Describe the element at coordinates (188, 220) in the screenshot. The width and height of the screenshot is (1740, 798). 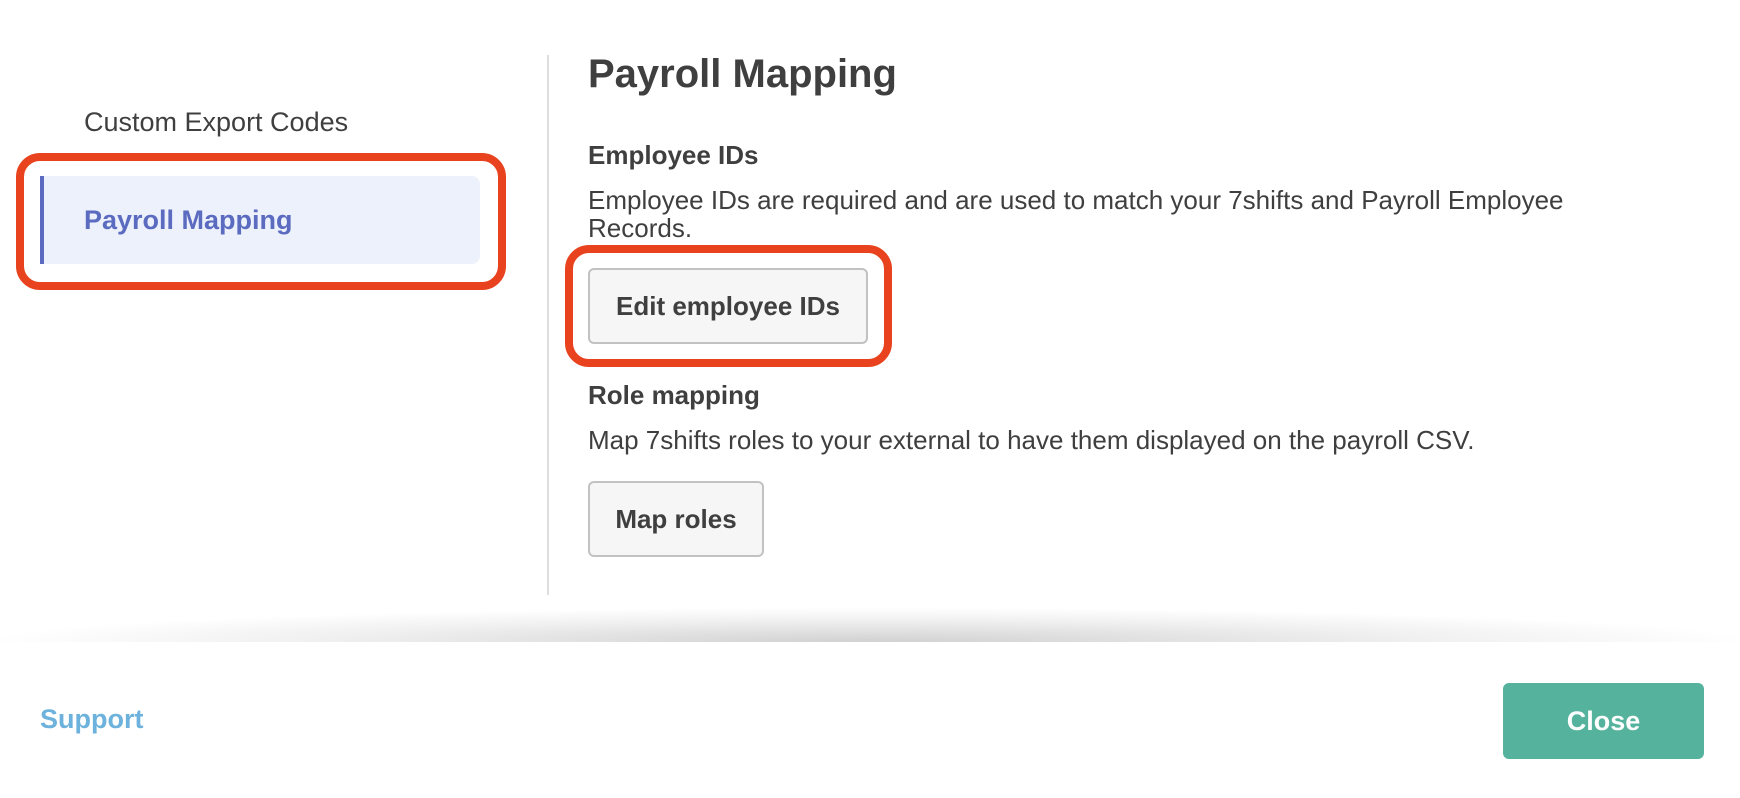
I see `sidebar-item-label: Payroll Mapping` at that location.